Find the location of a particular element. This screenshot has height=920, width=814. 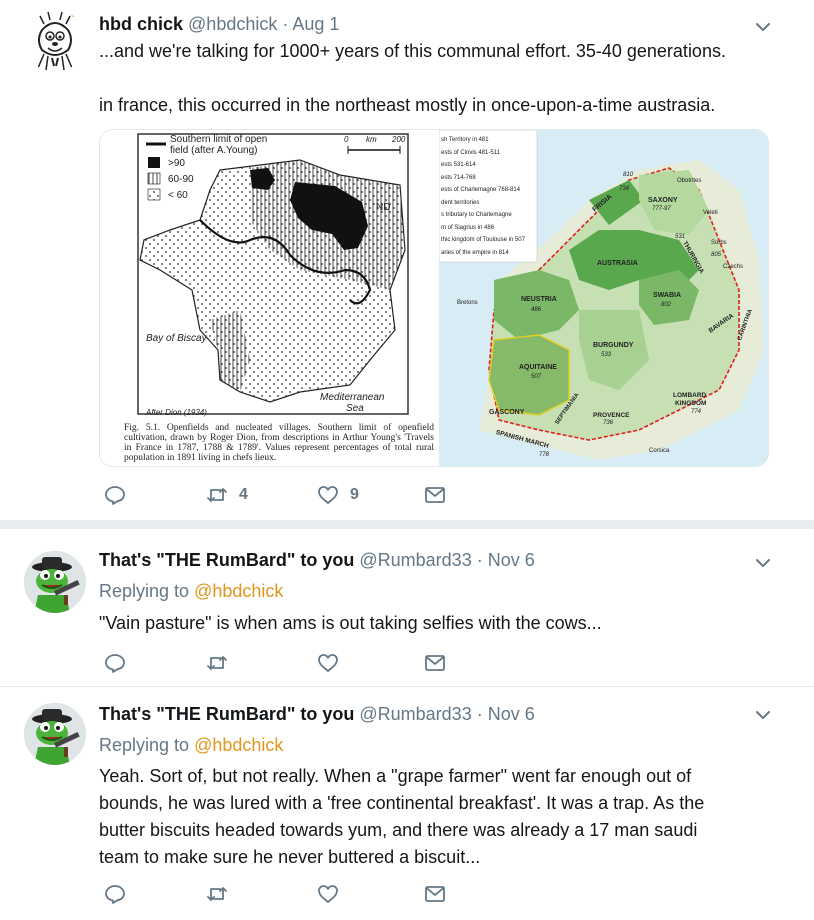

people-obotrites: Obotrites is located at coordinates (689, 181).